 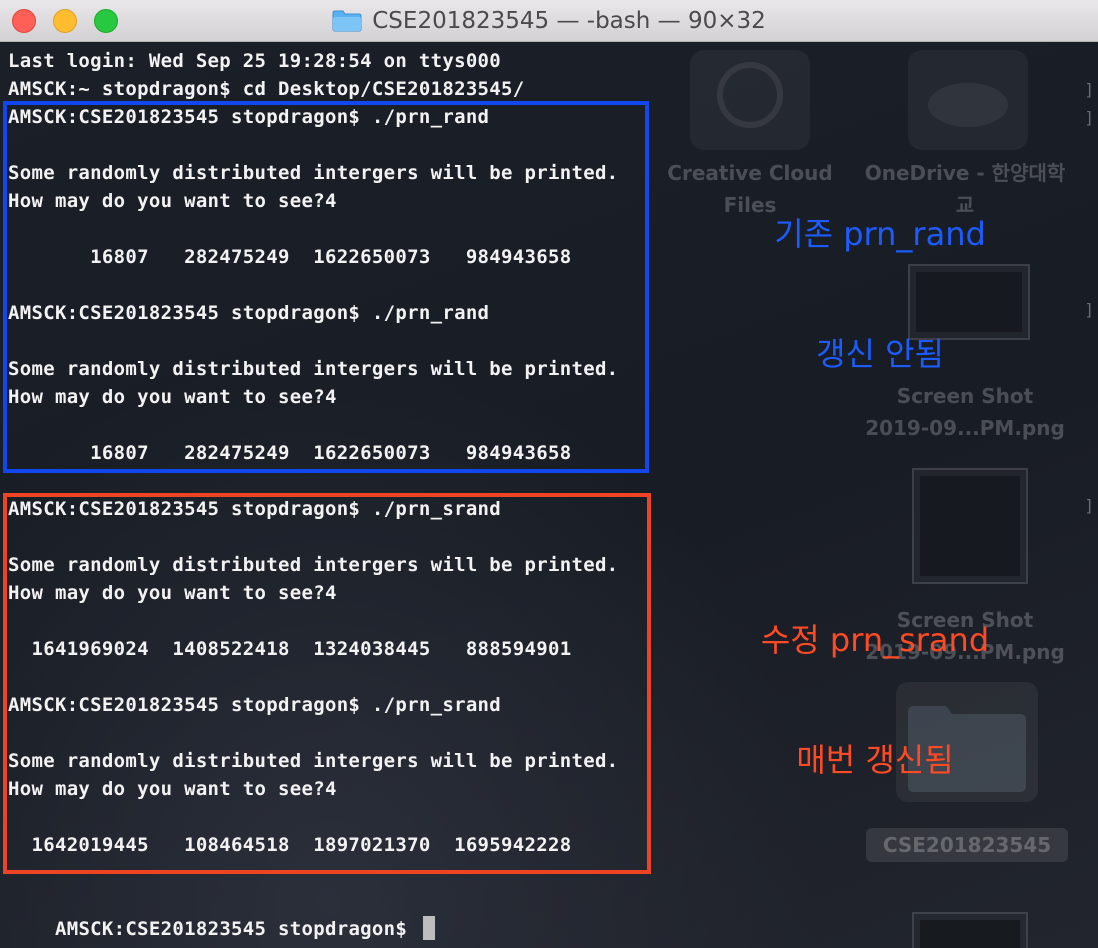 I want to click on annotation-note-srand: 수정 prn_srand 매번 갱신됨, so click(x=875, y=700).